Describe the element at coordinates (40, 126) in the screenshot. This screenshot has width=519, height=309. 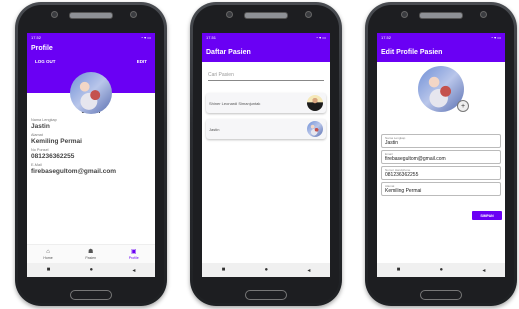
I see `field-value-name: Jastin` at that location.